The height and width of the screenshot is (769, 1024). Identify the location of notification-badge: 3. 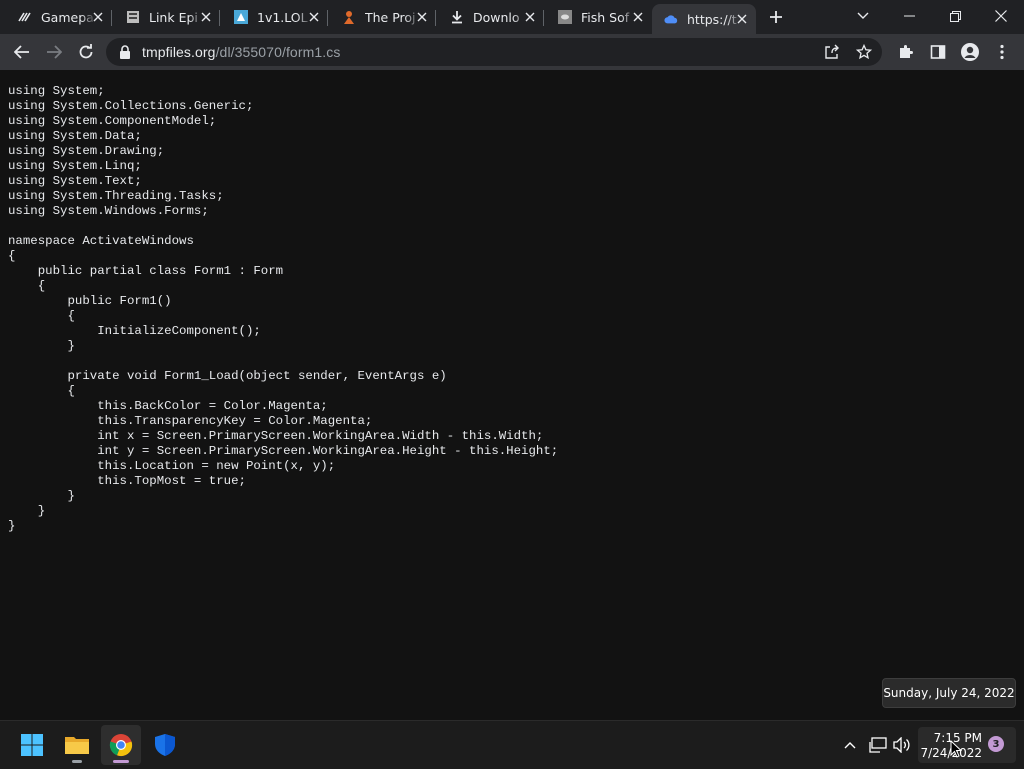
(996, 744).